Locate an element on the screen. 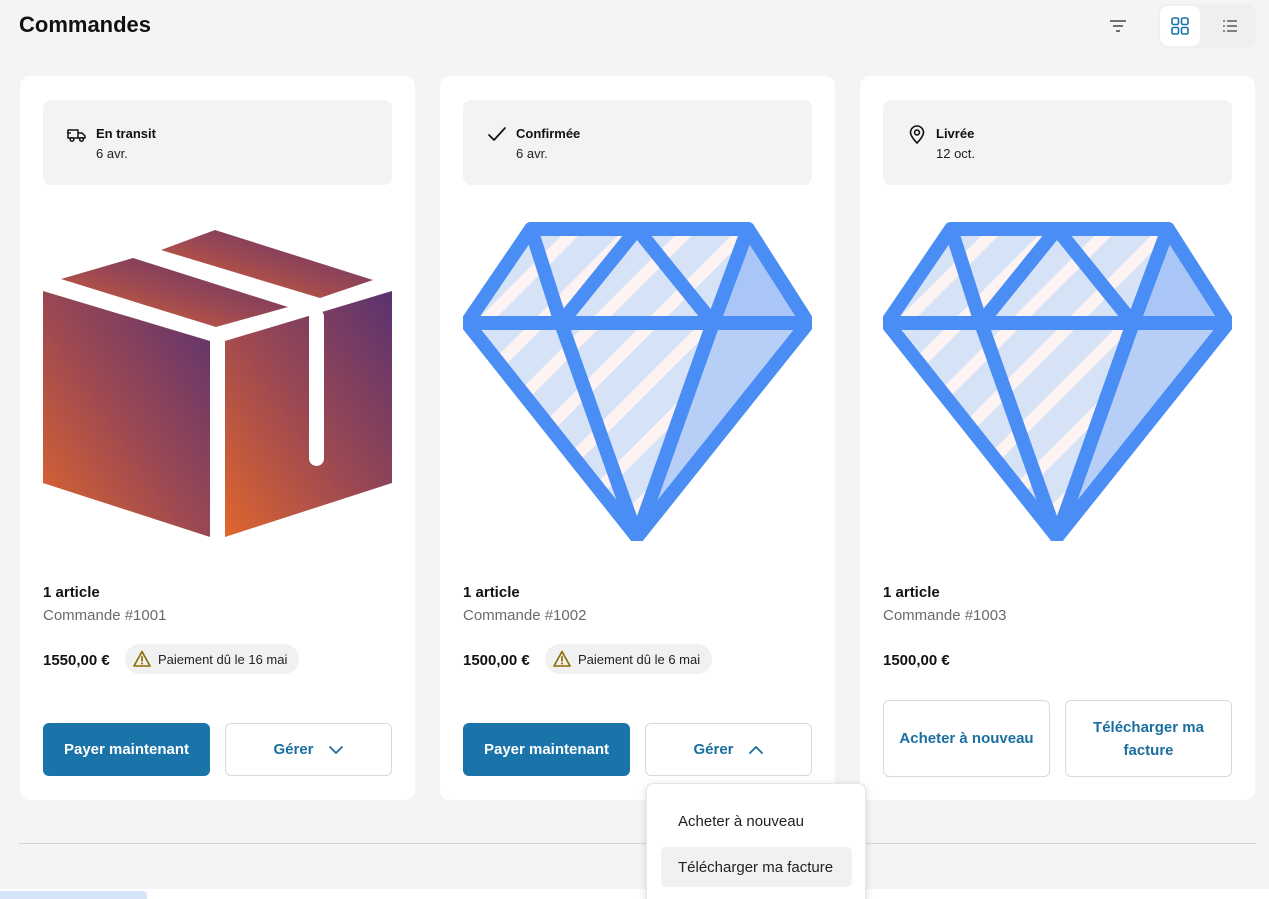  manage-menu: Acheter à nouveau Télécharger ma facture is located at coordinates (756, 841).